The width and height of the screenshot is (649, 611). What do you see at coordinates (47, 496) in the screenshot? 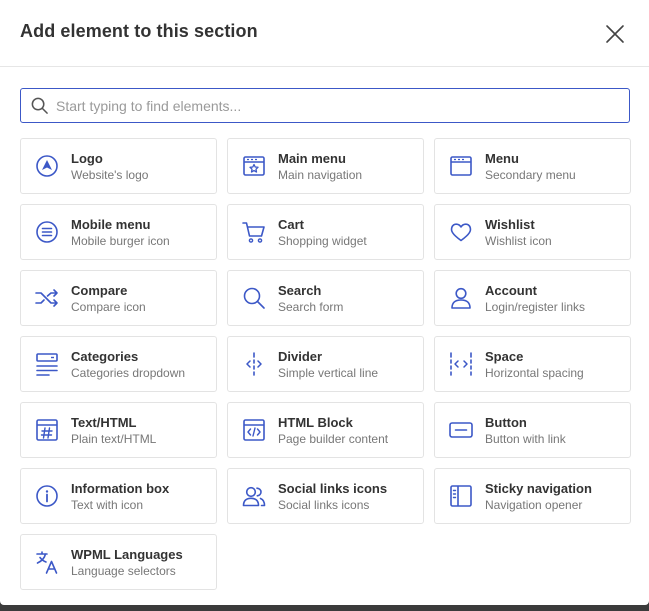
I see `info-icon` at bounding box center [47, 496].